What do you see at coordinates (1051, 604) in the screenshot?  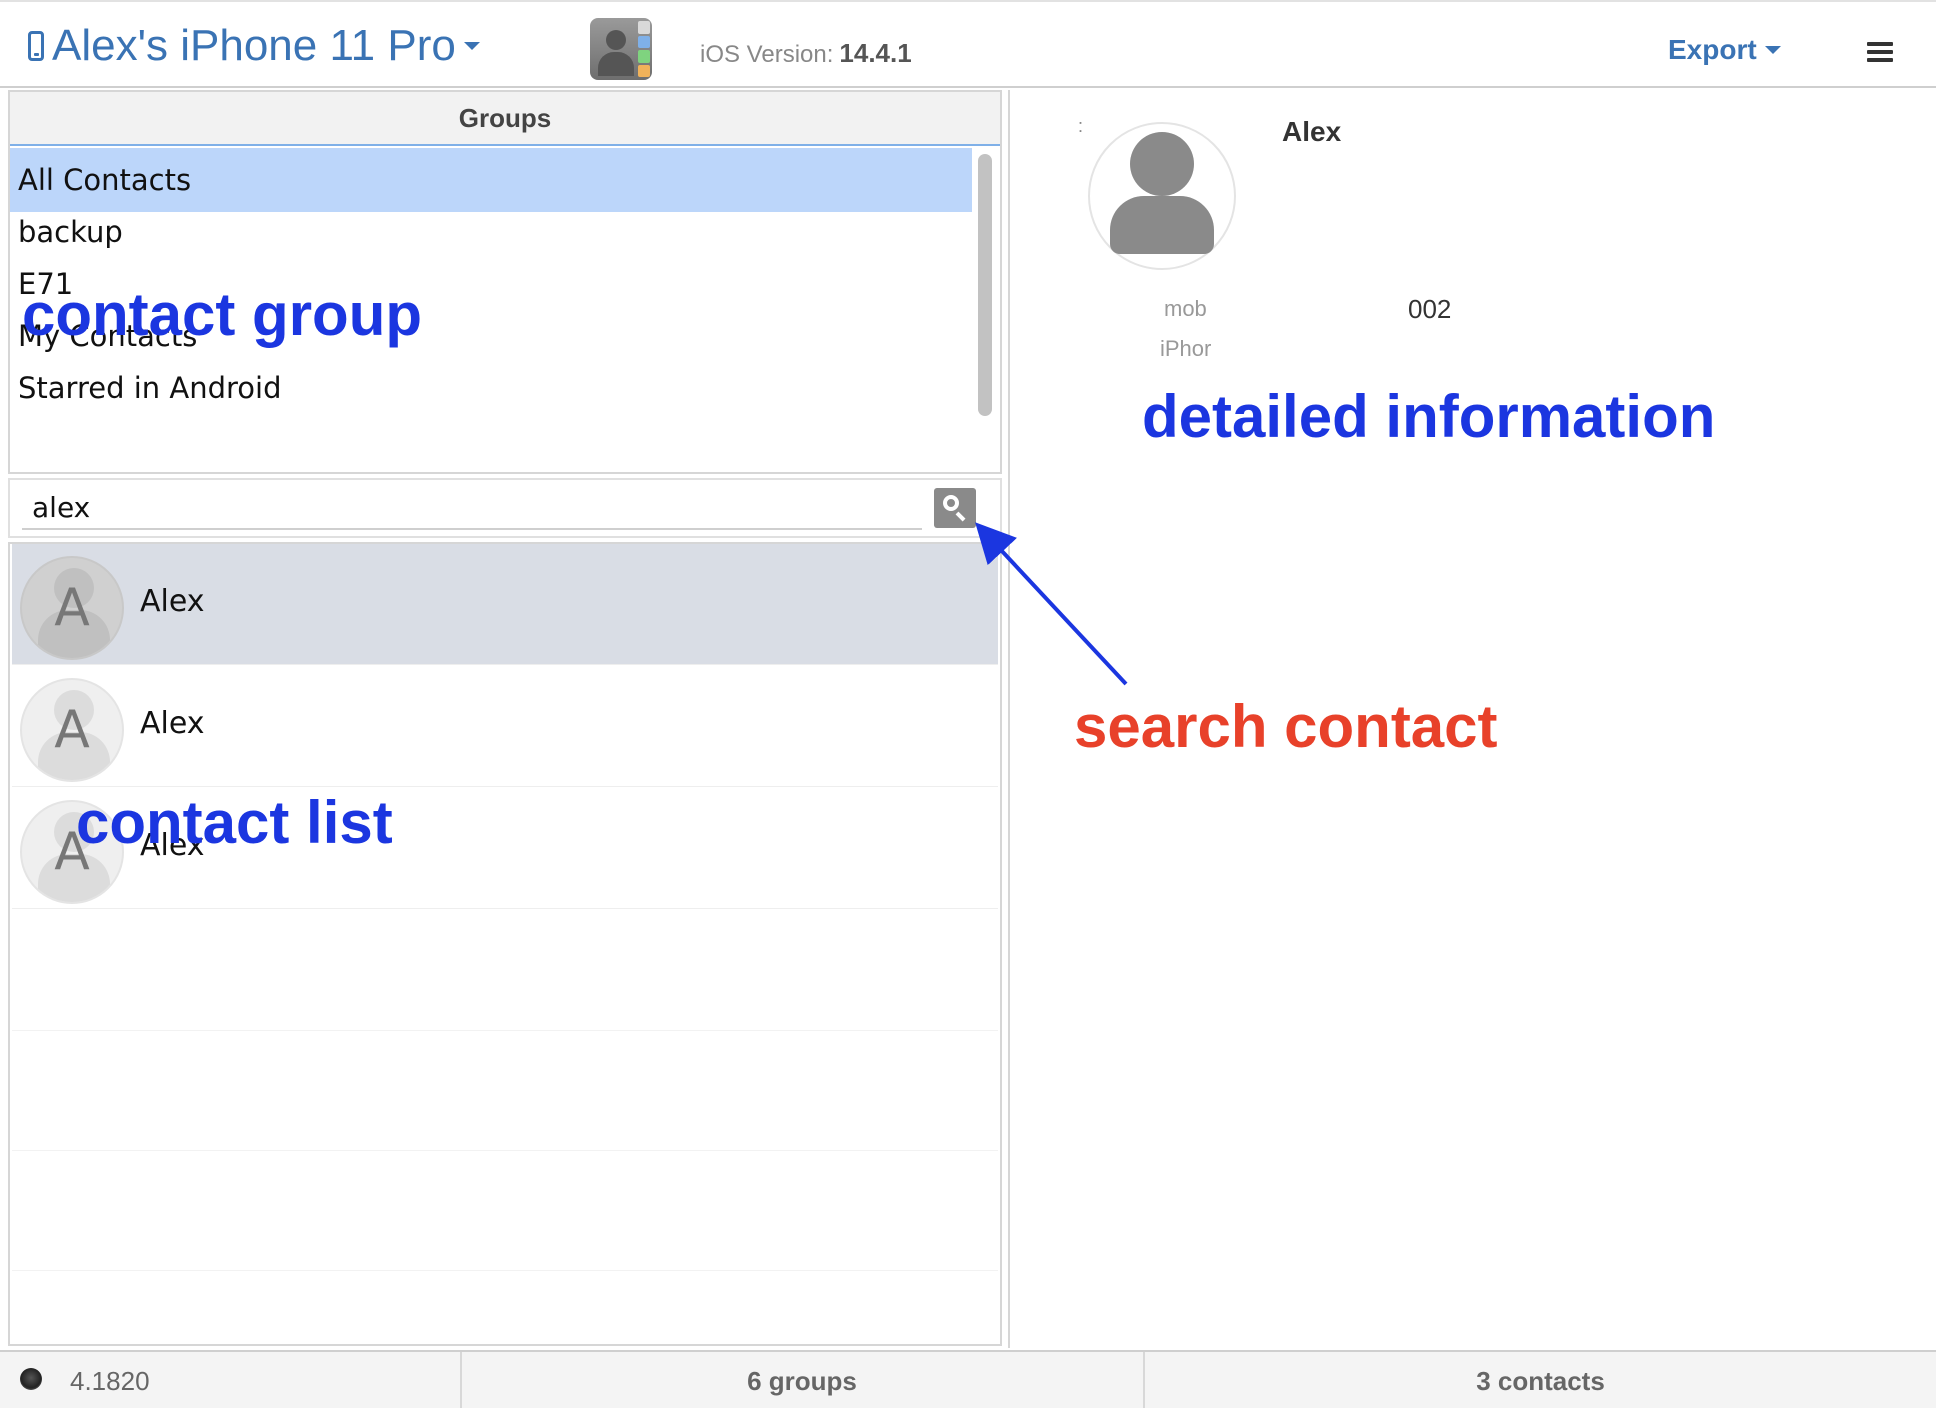 I see `annotation-arrow` at bounding box center [1051, 604].